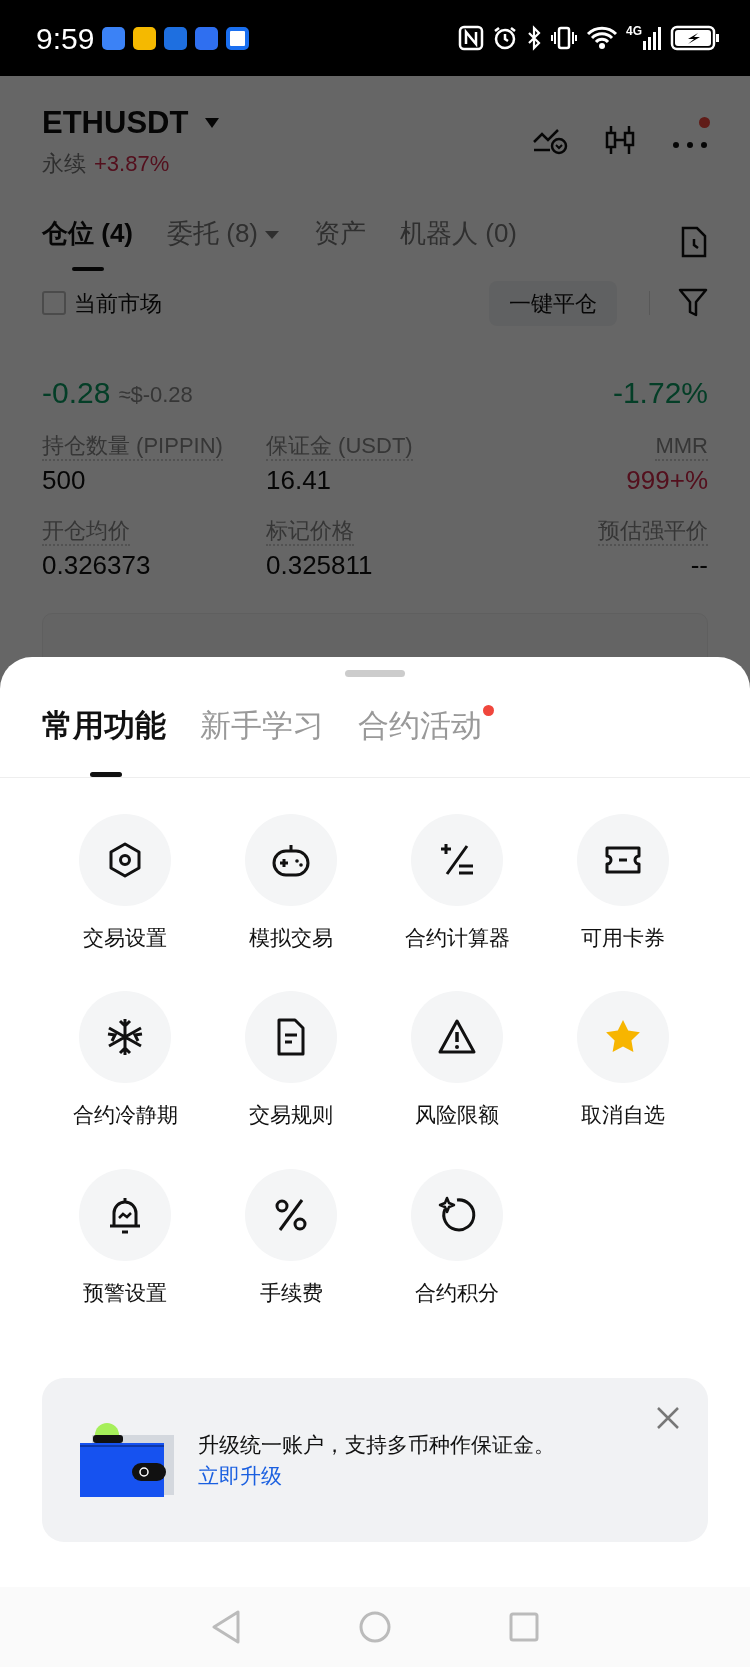 Image resolution: width=750 pixels, height=1667 pixels. Describe the element at coordinates (634, 31) in the screenshot. I see `network-label: 4G` at that location.